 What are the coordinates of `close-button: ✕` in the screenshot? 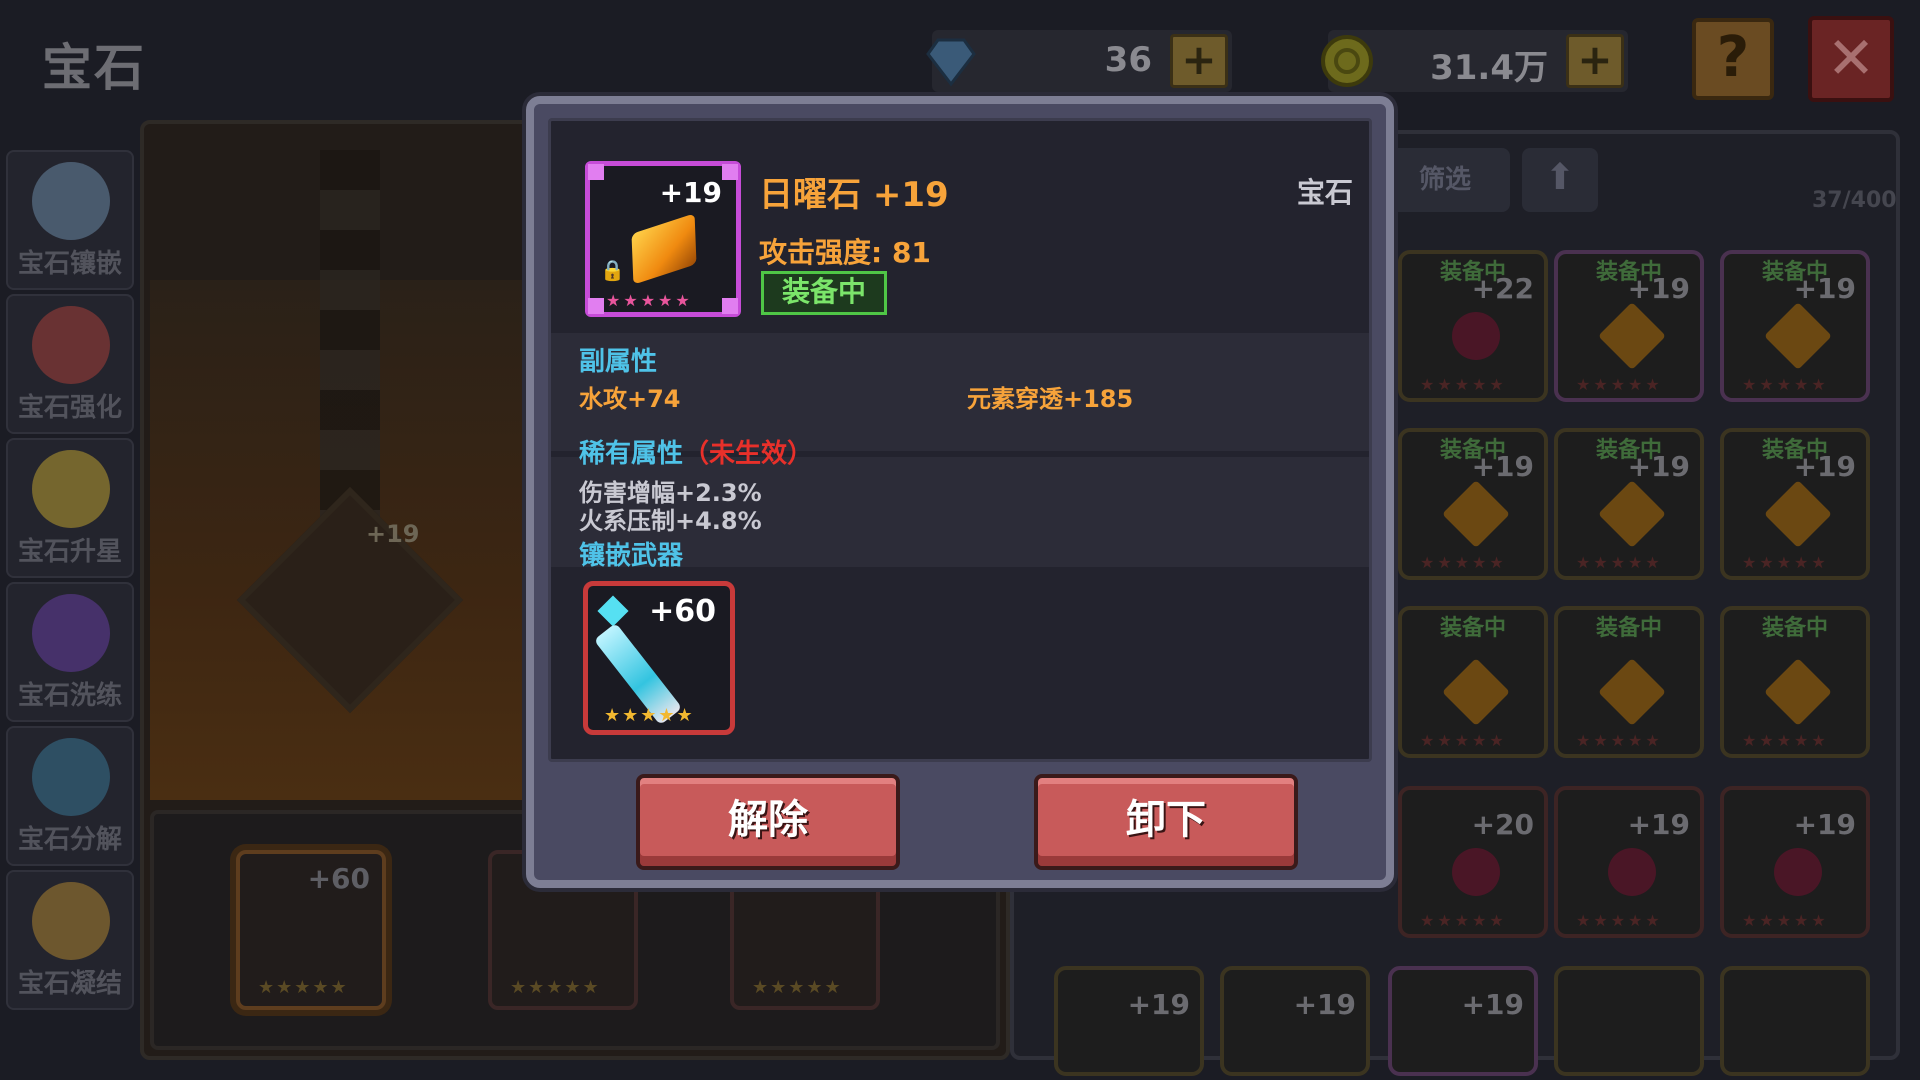 It's located at (1851, 59).